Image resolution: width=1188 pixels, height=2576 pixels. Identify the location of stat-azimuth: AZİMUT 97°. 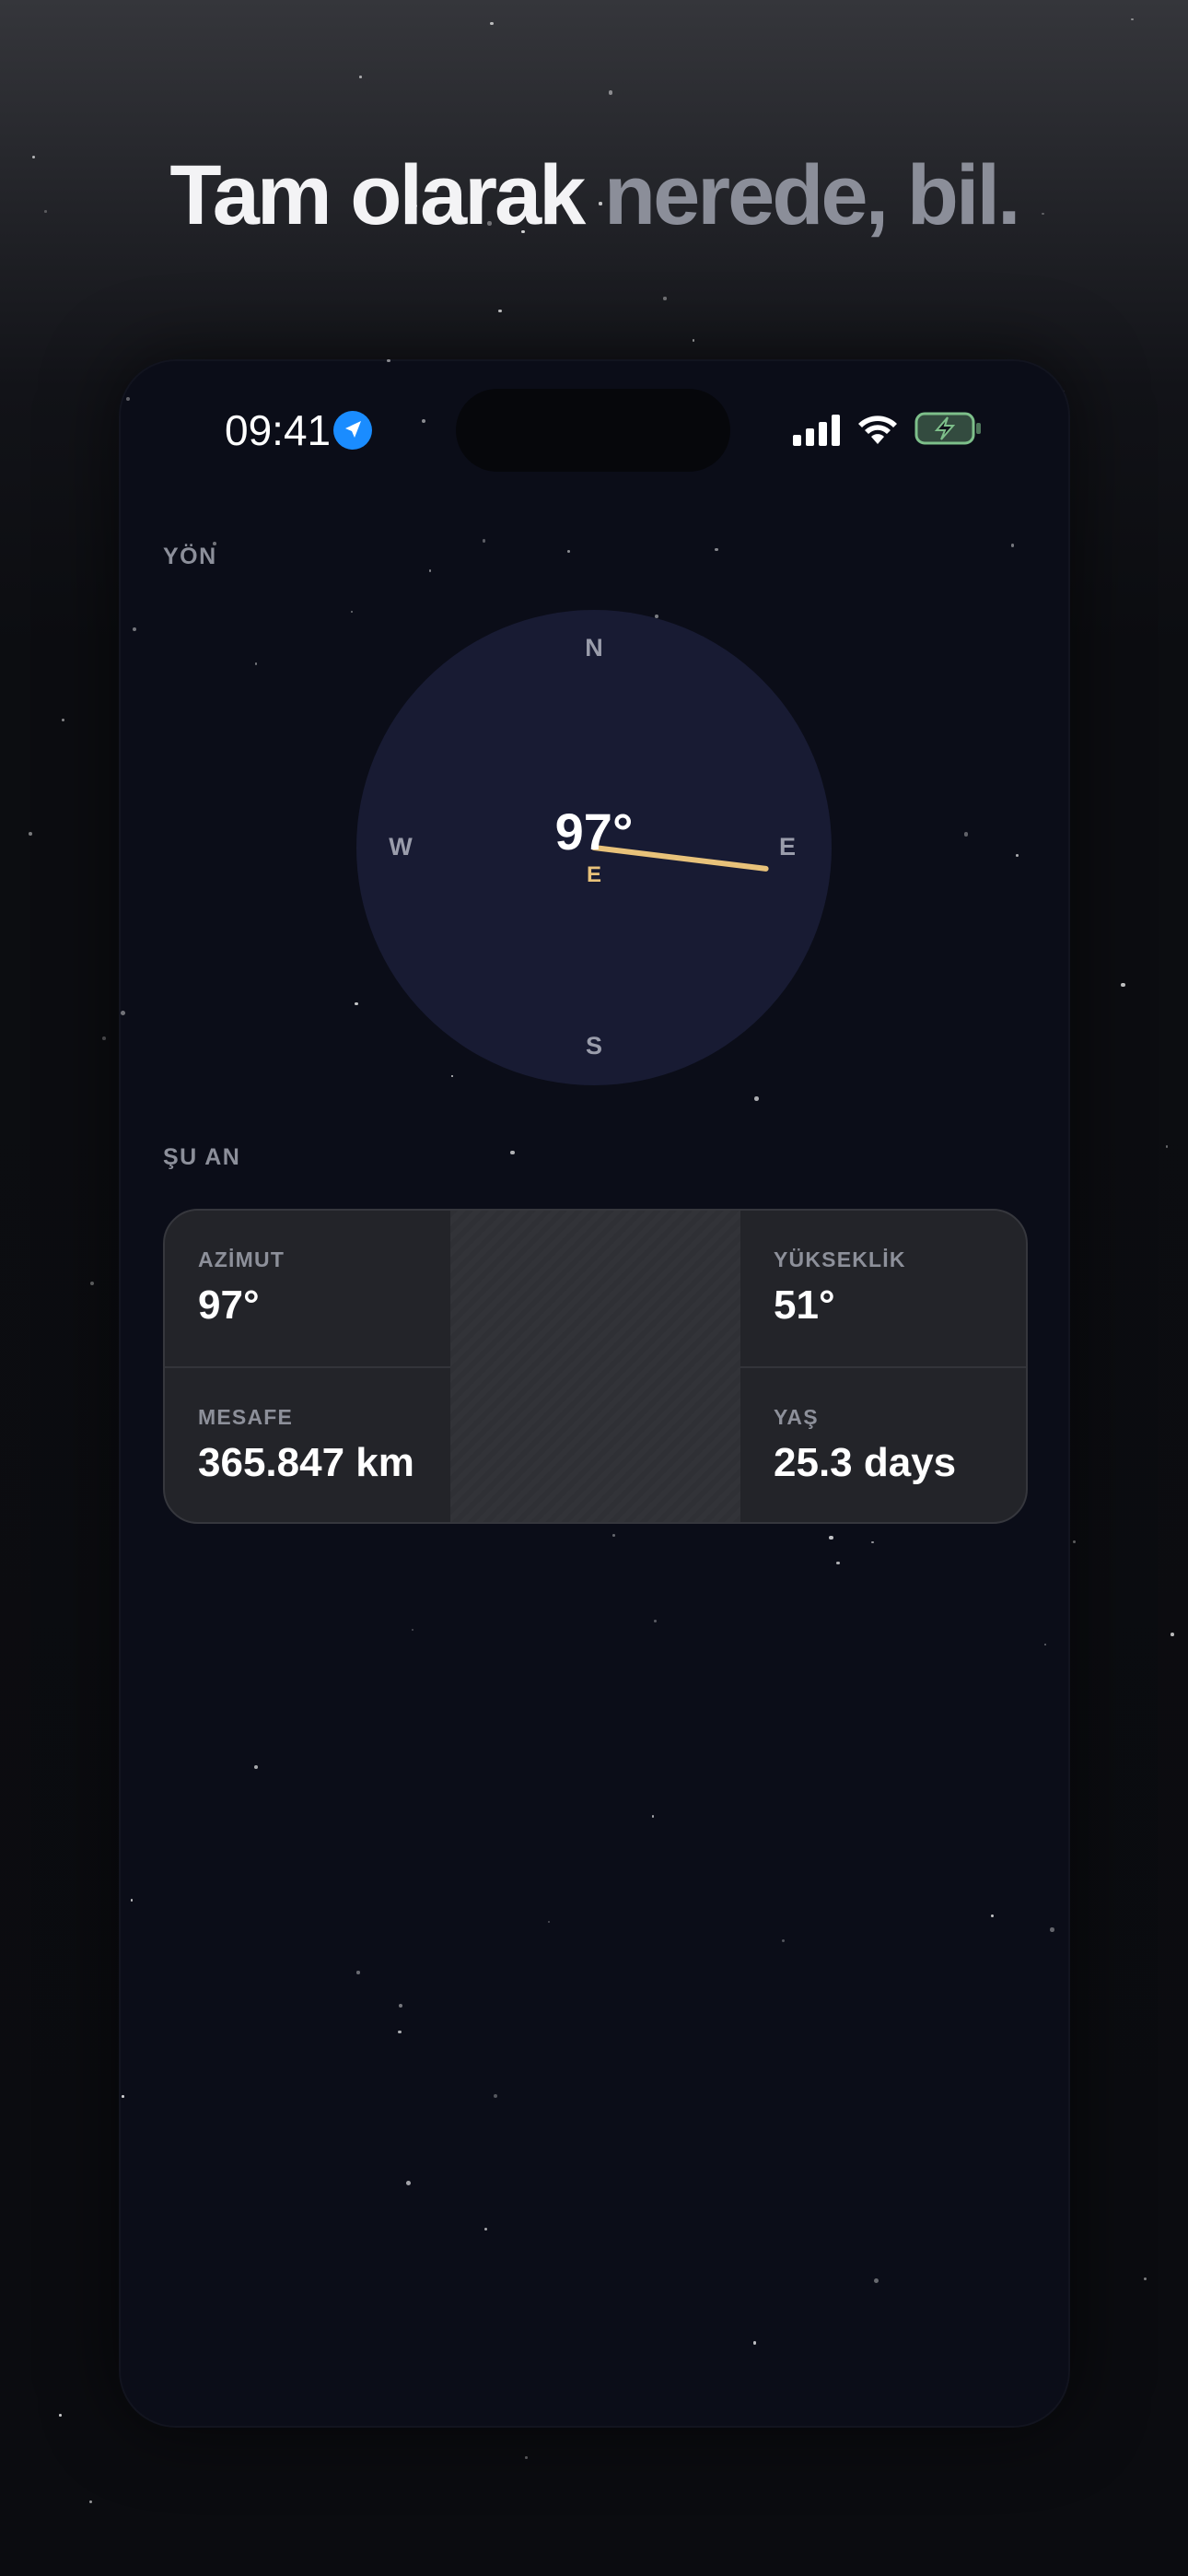
(307, 1288).